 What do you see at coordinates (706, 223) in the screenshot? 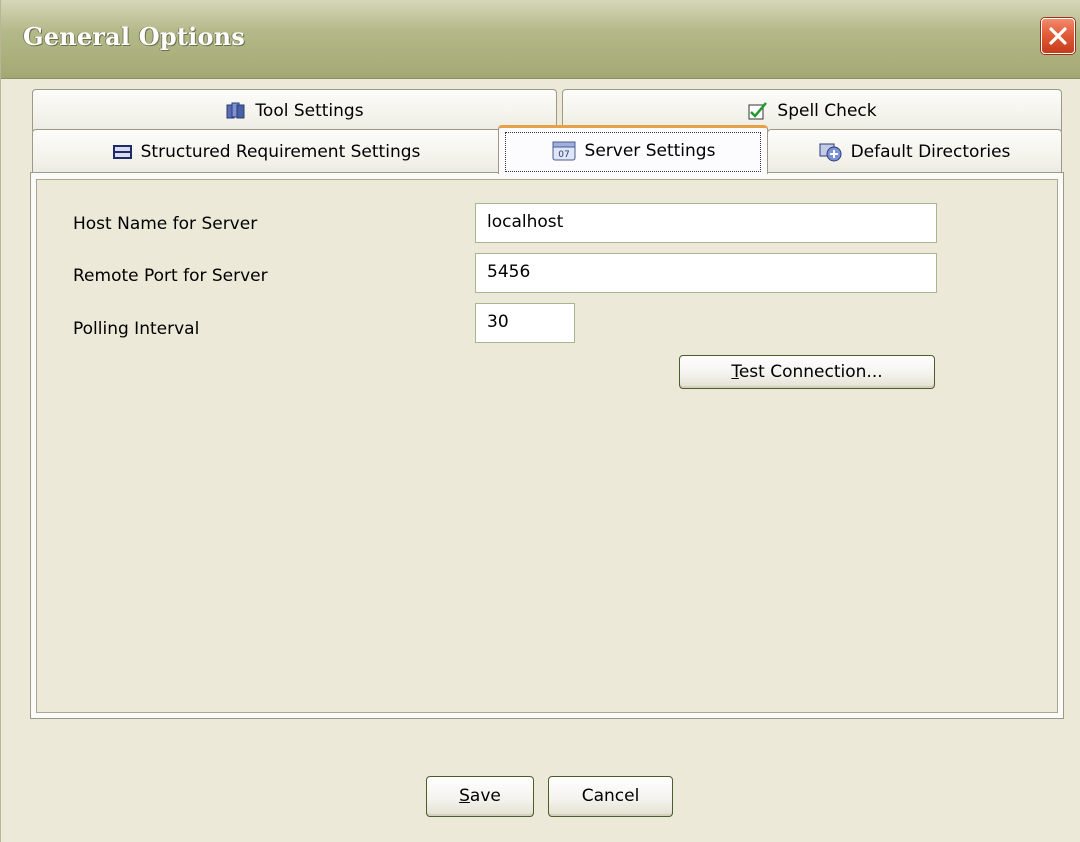
I see `host-name-field: localhost` at bounding box center [706, 223].